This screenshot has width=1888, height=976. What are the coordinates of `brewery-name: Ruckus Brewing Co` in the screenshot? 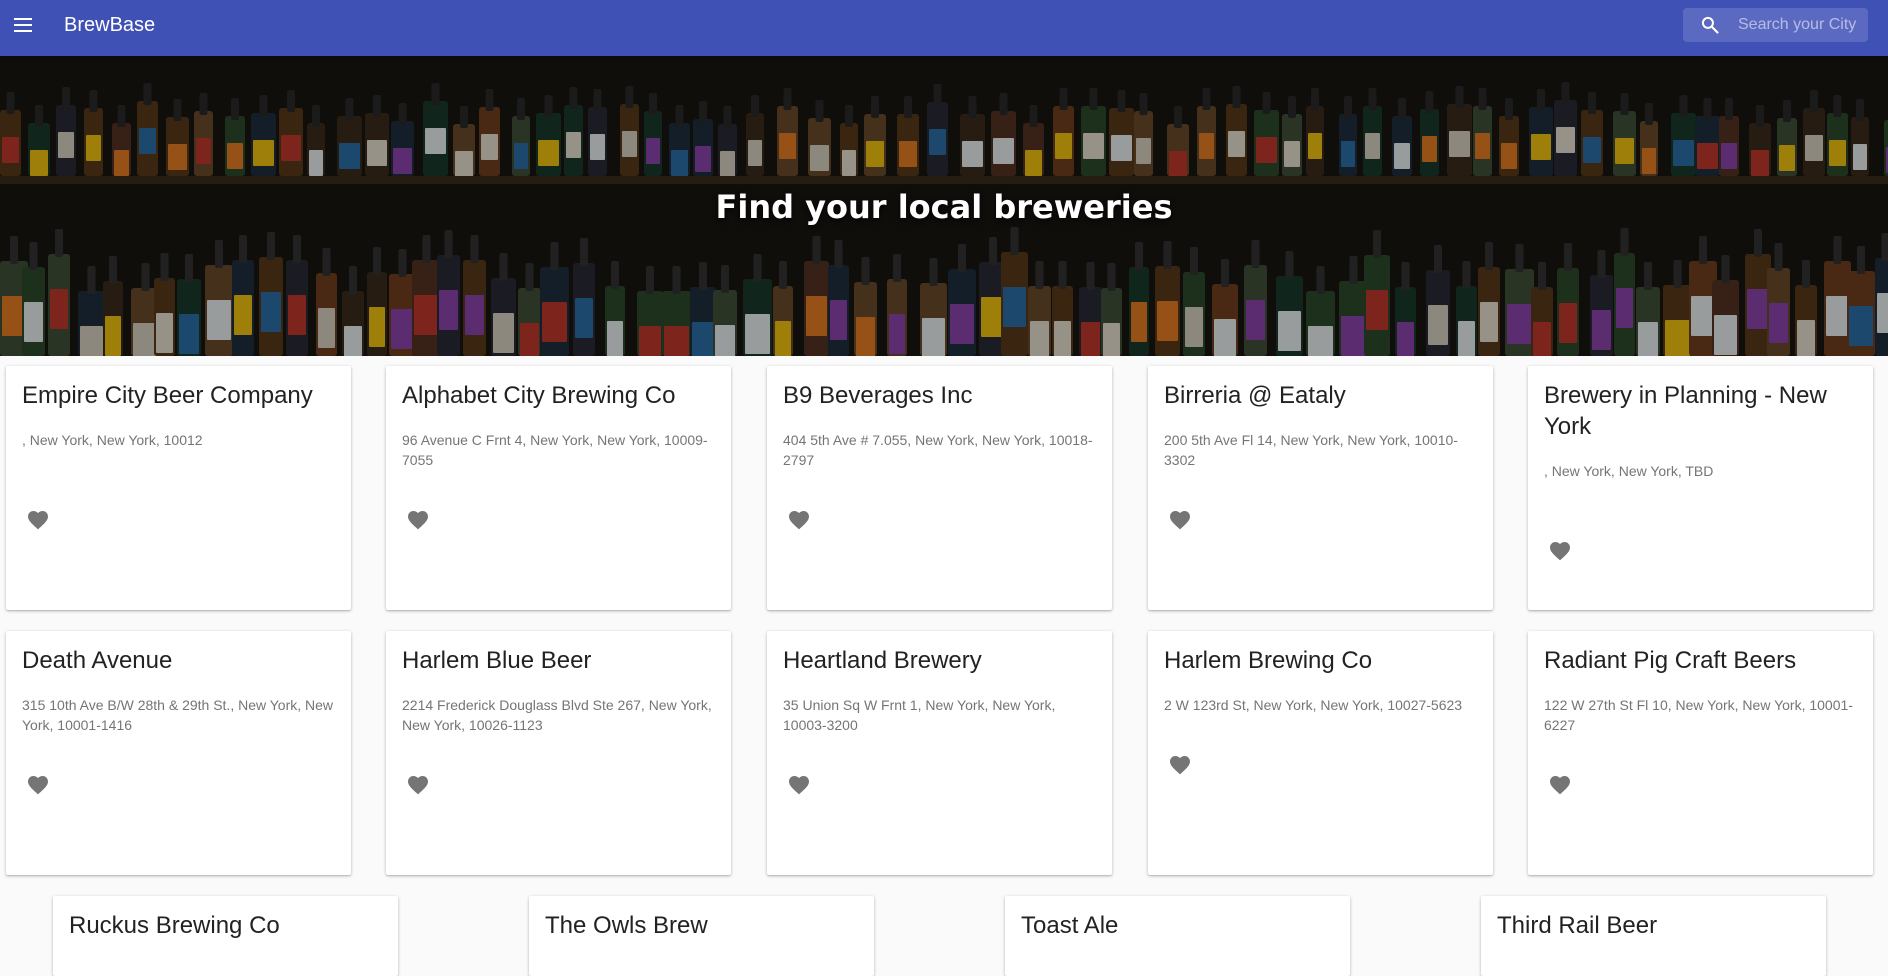 It's located at (224, 925).